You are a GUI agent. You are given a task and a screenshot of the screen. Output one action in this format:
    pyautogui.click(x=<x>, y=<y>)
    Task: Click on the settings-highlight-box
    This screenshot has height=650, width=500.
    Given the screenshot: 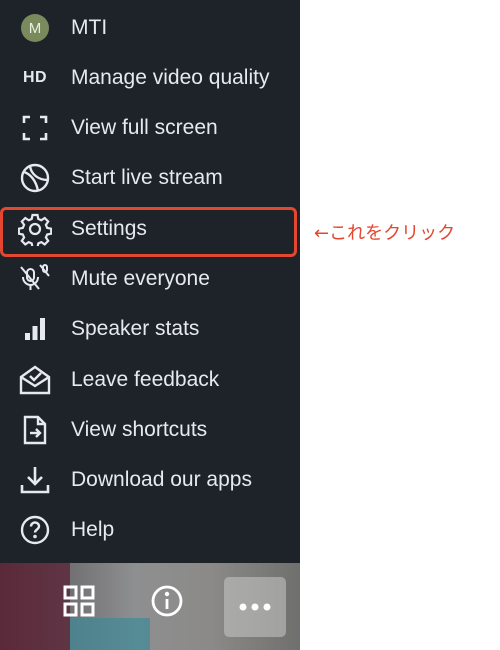 What is the action you would take?
    pyautogui.click(x=148, y=232)
    